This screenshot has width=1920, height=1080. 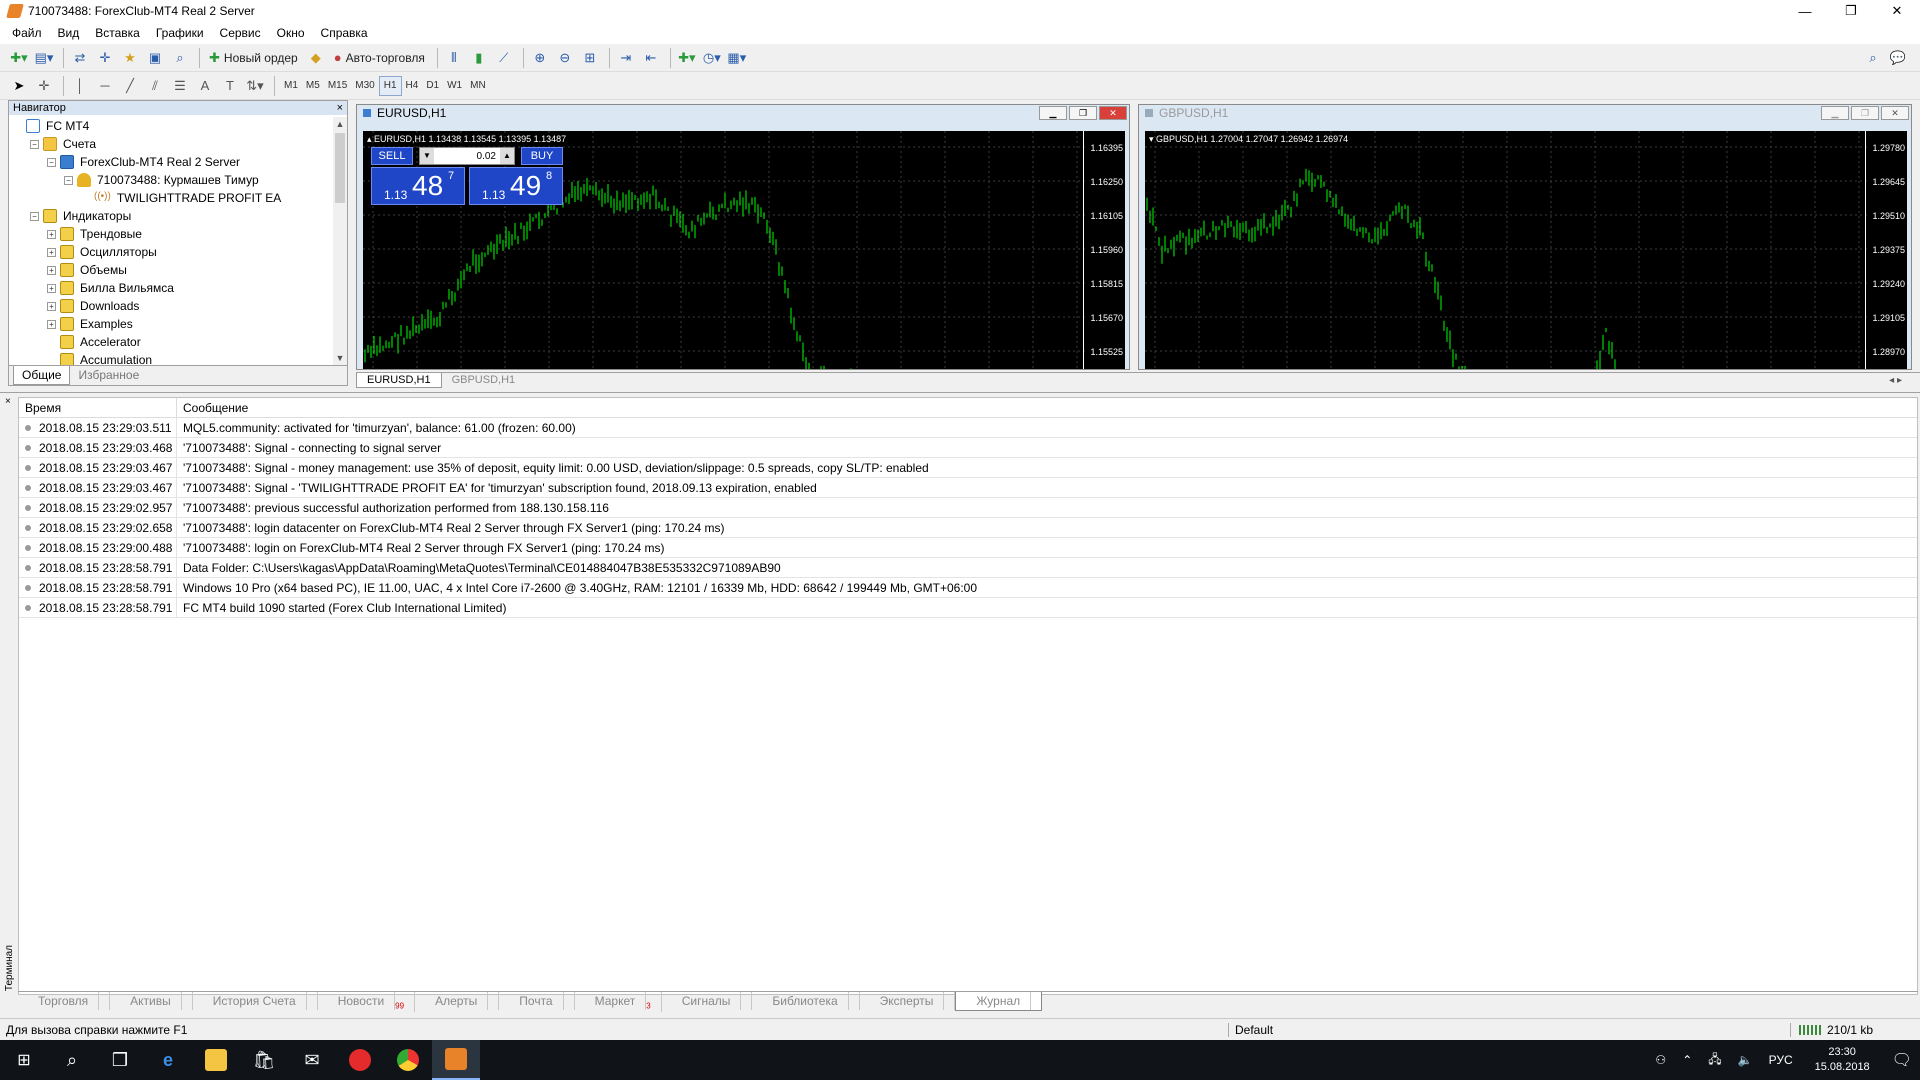 What do you see at coordinates (999, 1001) in the screenshot?
I see `terminal-tab: Журнал` at bounding box center [999, 1001].